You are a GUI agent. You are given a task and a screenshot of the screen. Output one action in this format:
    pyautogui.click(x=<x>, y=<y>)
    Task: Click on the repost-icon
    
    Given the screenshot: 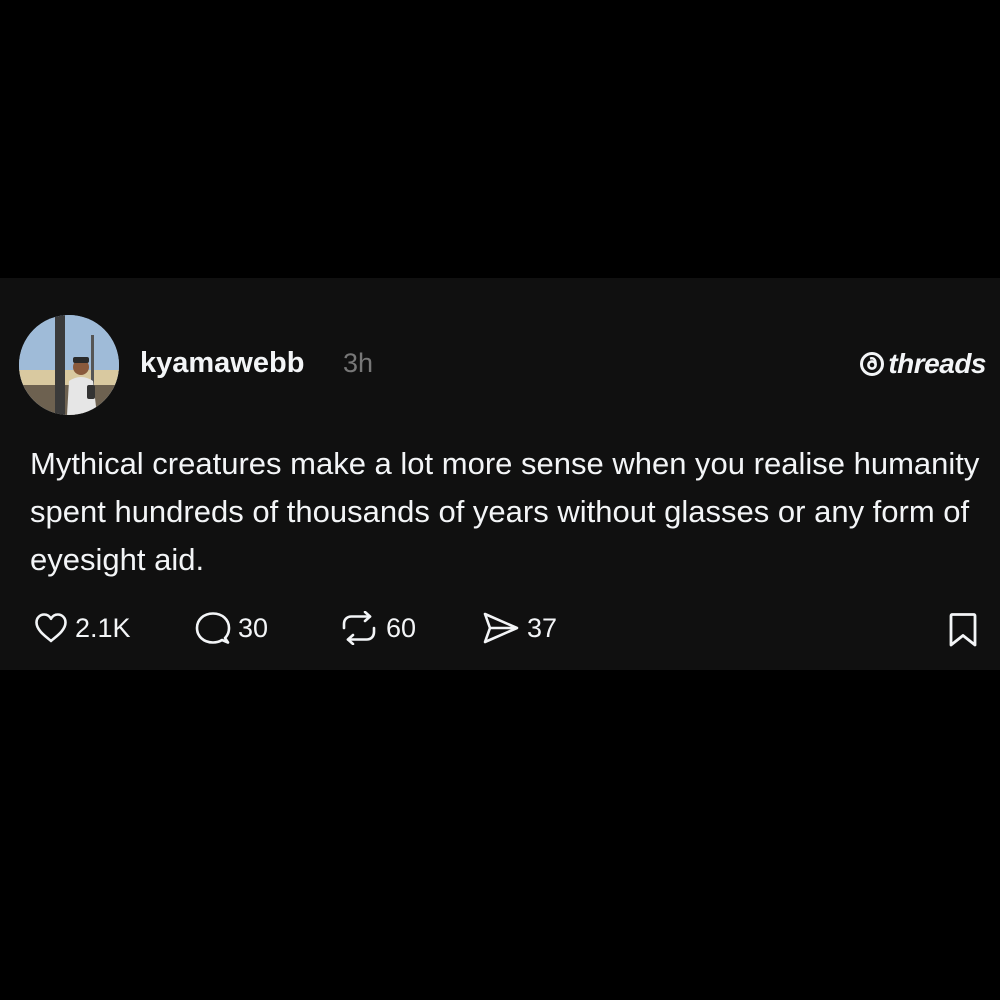 What is the action you would take?
    pyautogui.click(x=359, y=628)
    